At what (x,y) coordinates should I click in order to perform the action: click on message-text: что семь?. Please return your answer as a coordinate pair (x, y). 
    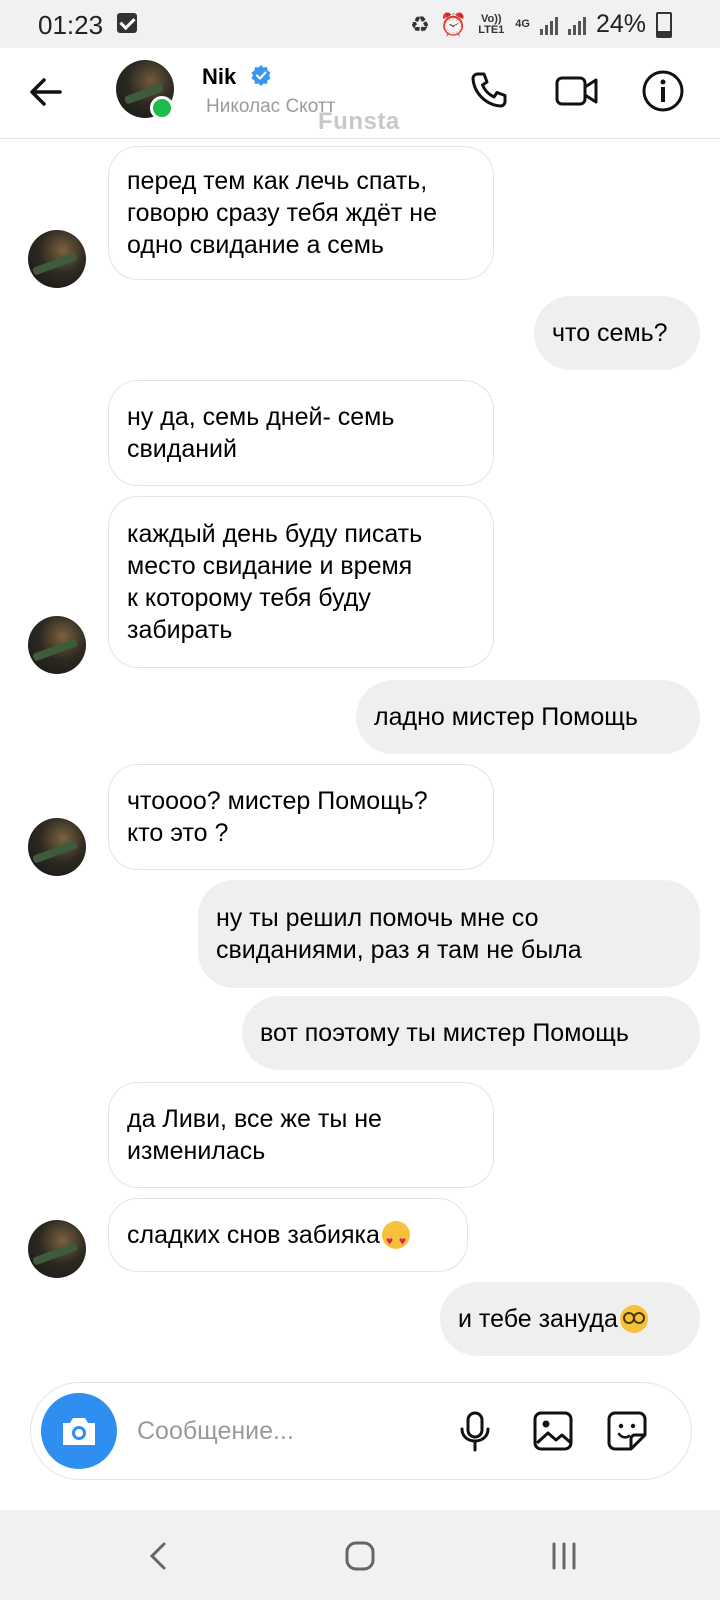
    Looking at the image, I should click on (610, 333).